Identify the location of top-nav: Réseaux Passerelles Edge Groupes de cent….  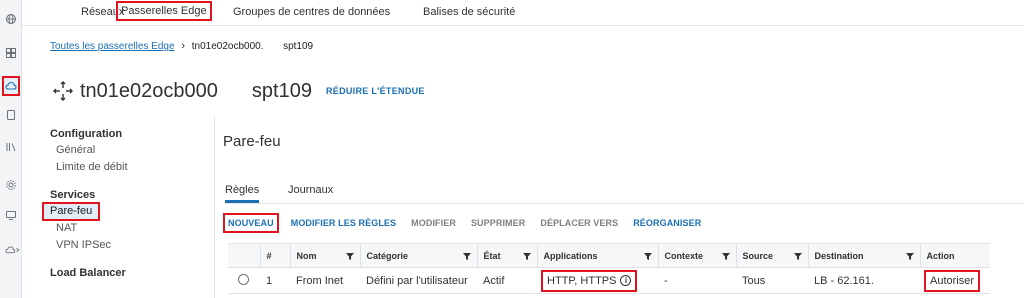
(523, 13).